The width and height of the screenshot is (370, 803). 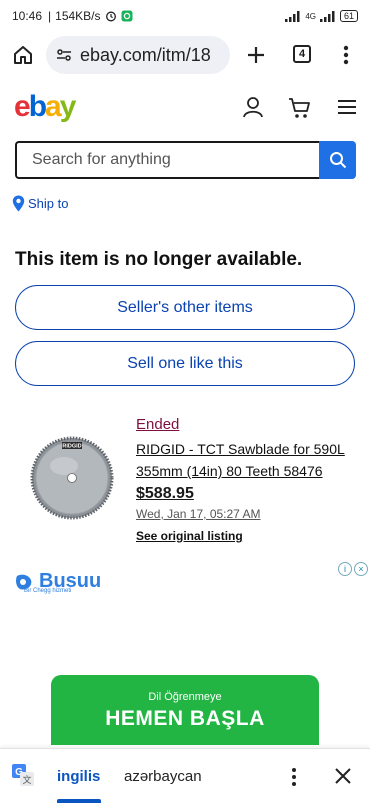 I want to click on ad-cta-title: HEMEN BAŞLA, so click(x=185, y=718).